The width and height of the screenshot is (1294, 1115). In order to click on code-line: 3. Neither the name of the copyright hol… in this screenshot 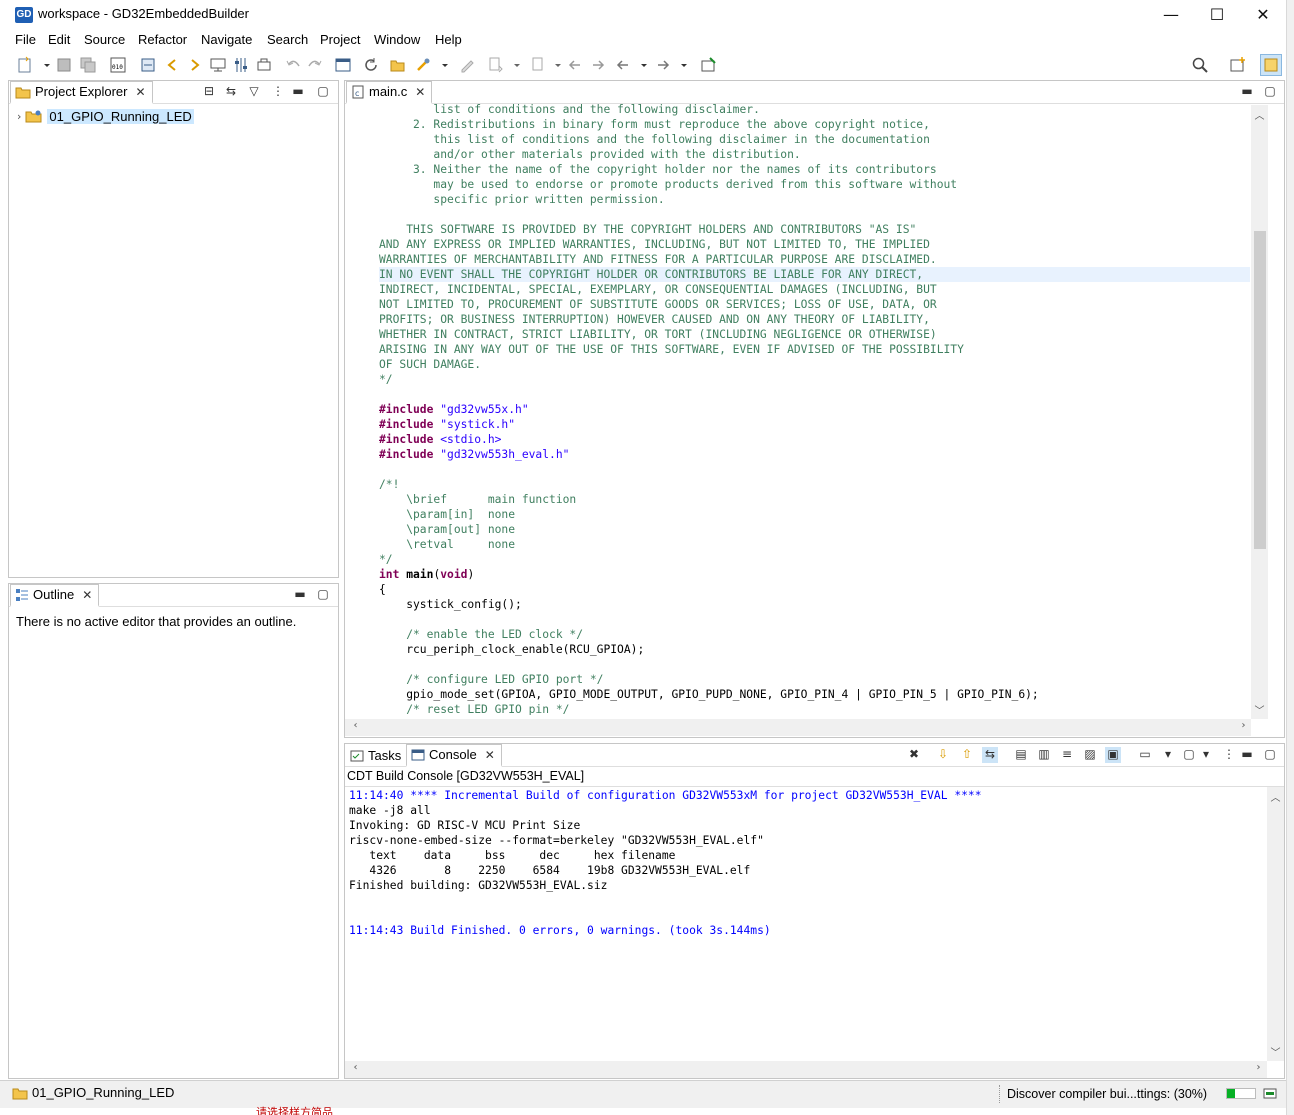, I will do `click(814, 169)`.